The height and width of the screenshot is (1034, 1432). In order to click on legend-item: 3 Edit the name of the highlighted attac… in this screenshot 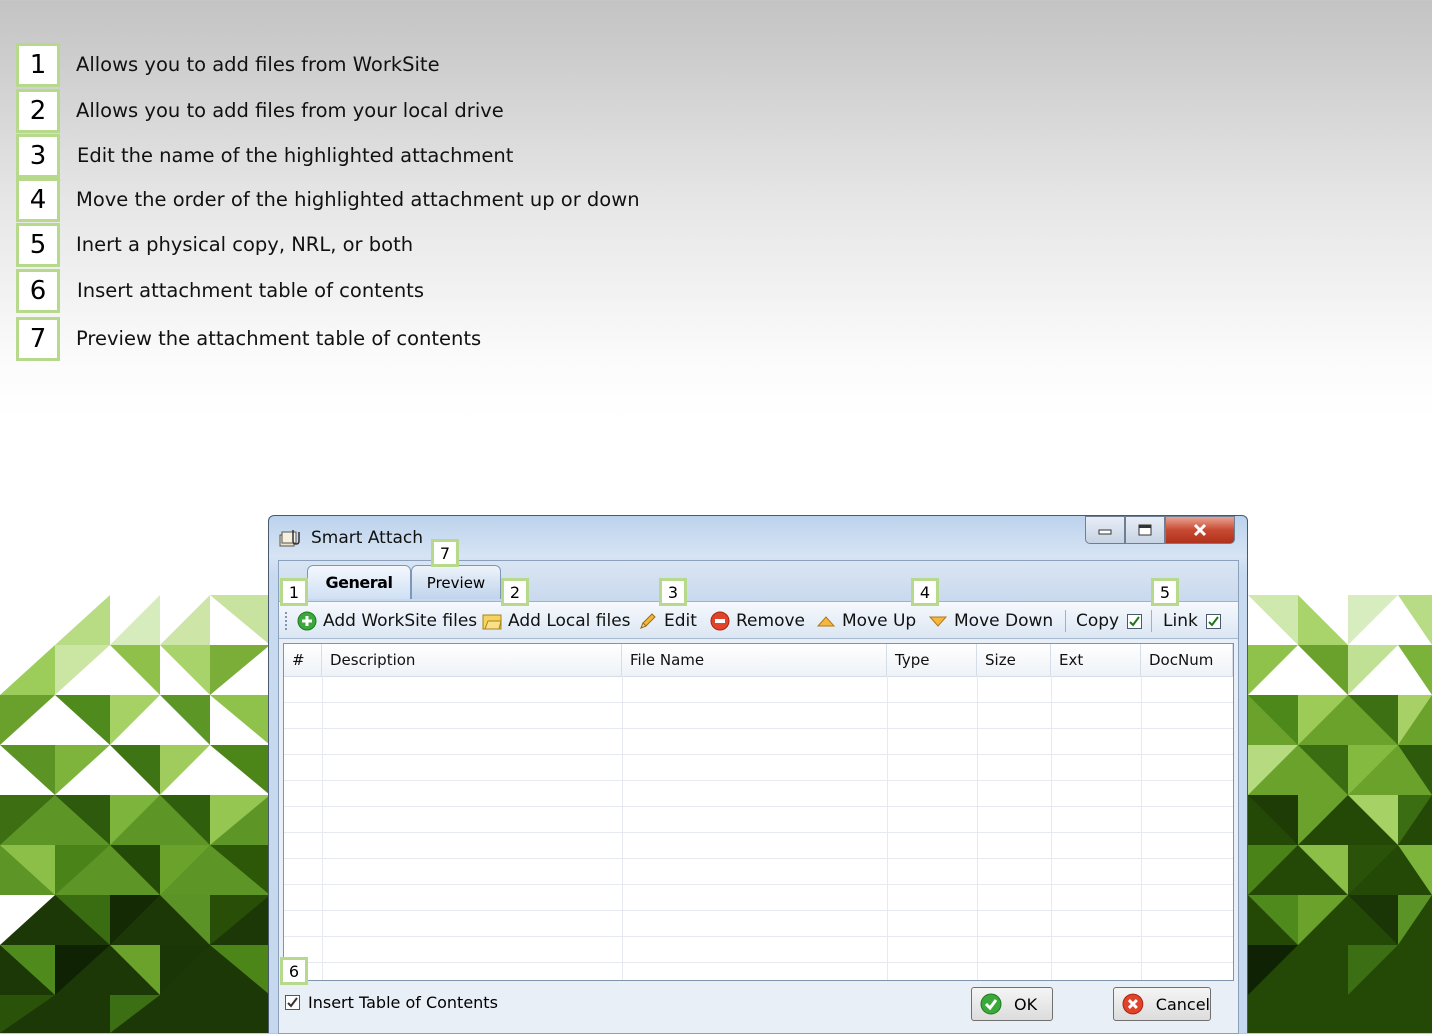, I will do `click(416, 156)`.